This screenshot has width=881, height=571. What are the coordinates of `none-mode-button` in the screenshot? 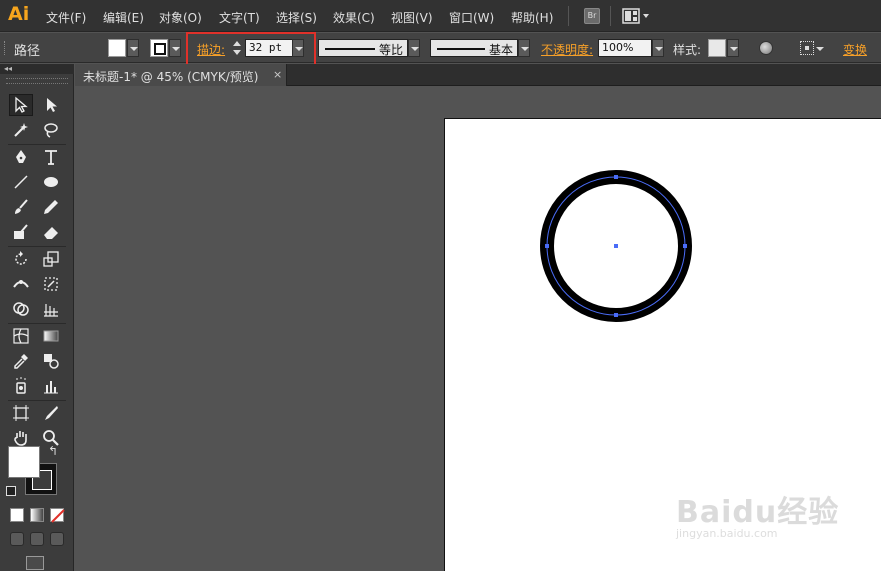 It's located at (57, 515).